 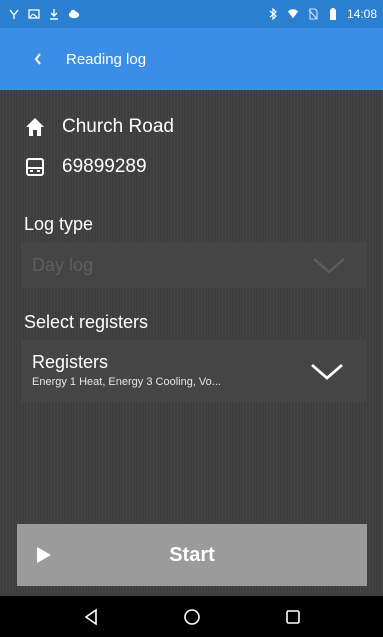 I want to click on app-bar: Reading log, so click(x=191, y=59).